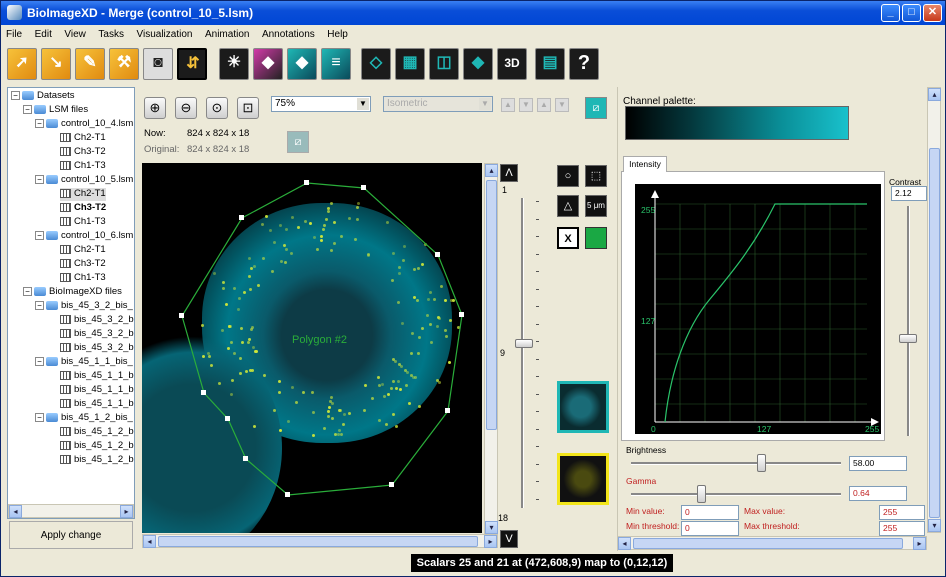  Describe the element at coordinates (908, 338) in the screenshot. I see `contrast-slider-knob` at that location.